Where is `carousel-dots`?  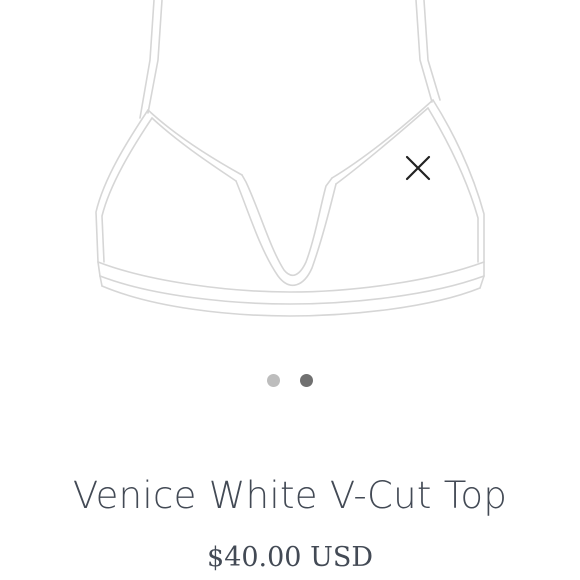
carousel-dots is located at coordinates (290, 380).